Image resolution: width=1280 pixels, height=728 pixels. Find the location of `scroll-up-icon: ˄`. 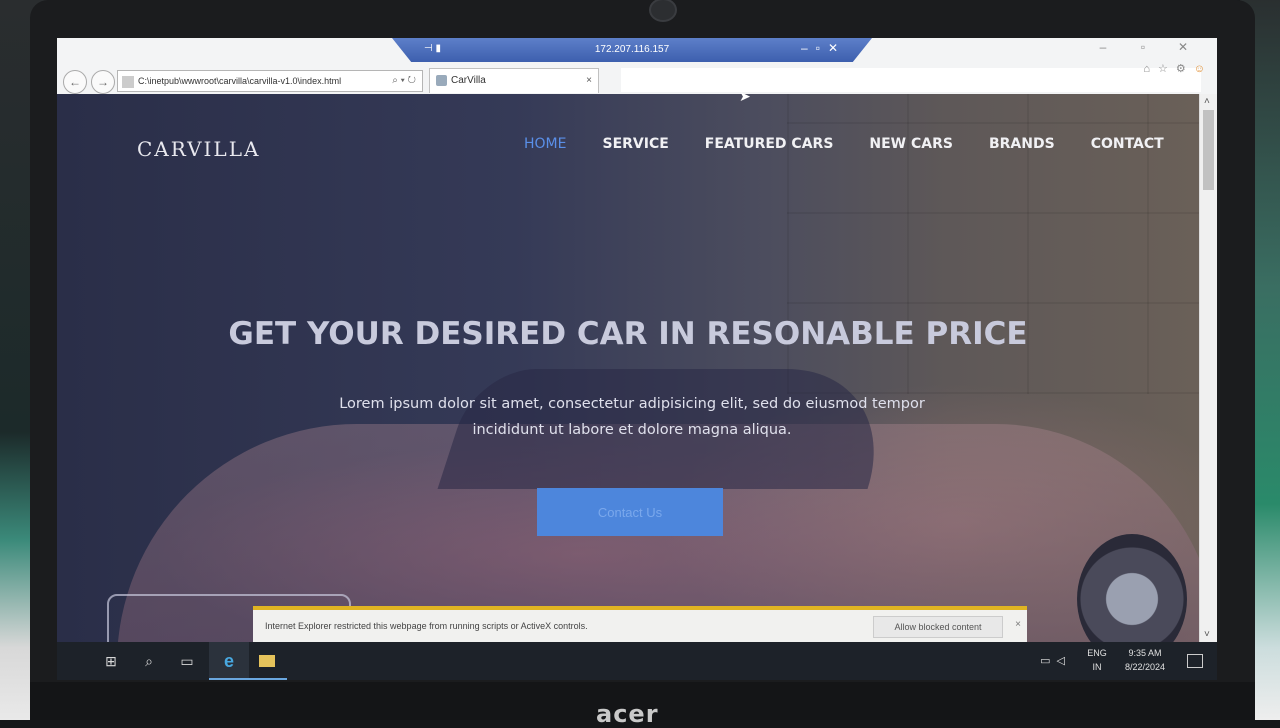

scroll-up-icon: ˄ is located at coordinates (1207, 101).